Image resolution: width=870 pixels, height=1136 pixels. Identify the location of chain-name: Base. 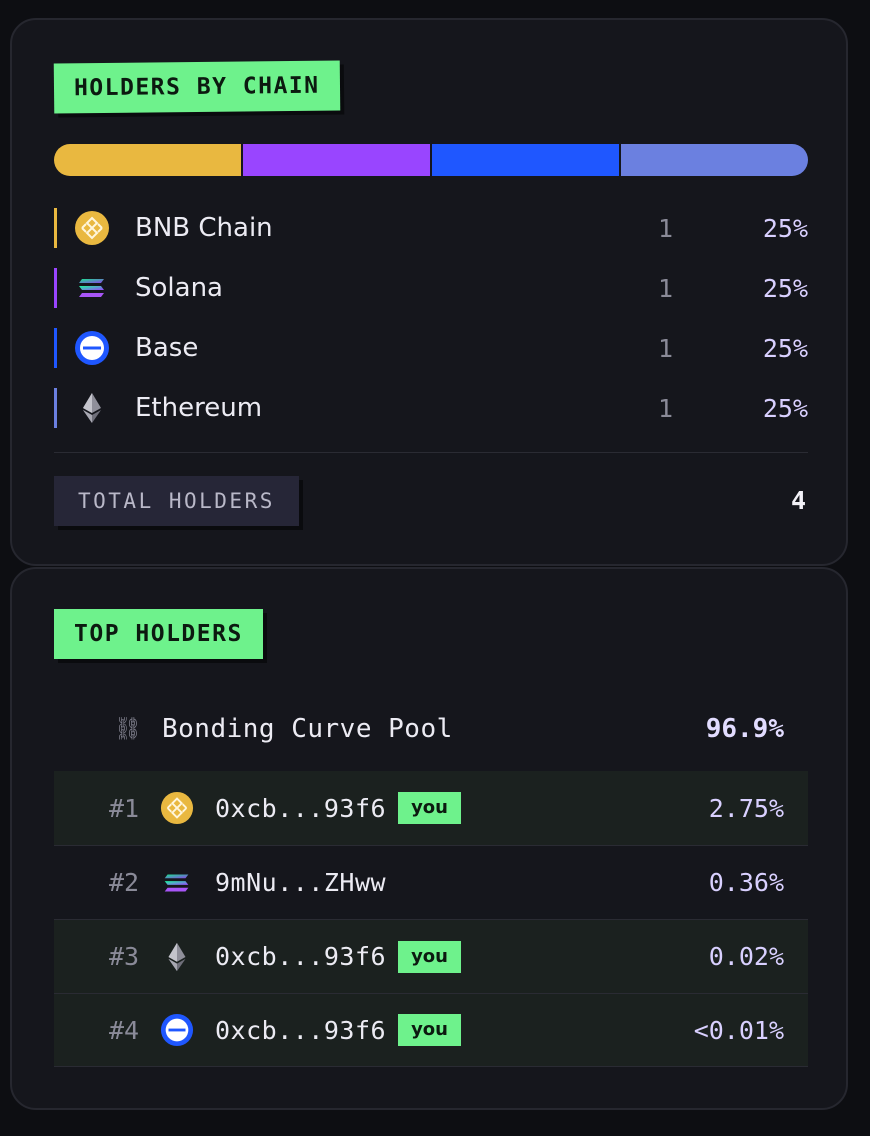
(167, 348).